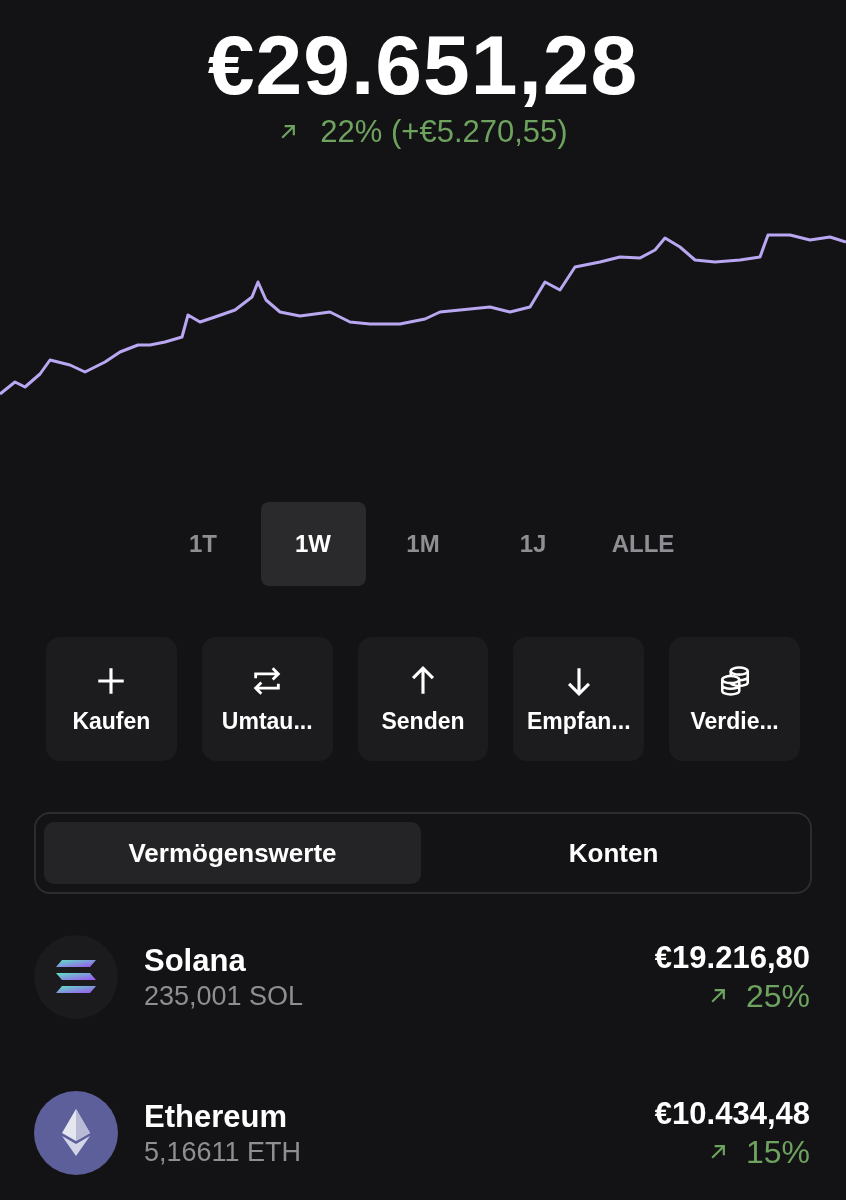  Describe the element at coordinates (423, 65) in the screenshot. I see `total-balance: €29.651,28` at that location.